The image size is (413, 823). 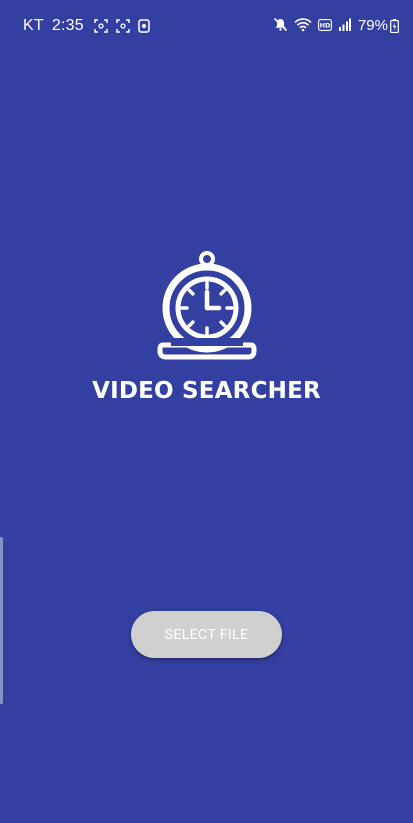 What do you see at coordinates (1, 620) in the screenshot?
I see `edge-panel-handle` at bounding box center [1, 620].